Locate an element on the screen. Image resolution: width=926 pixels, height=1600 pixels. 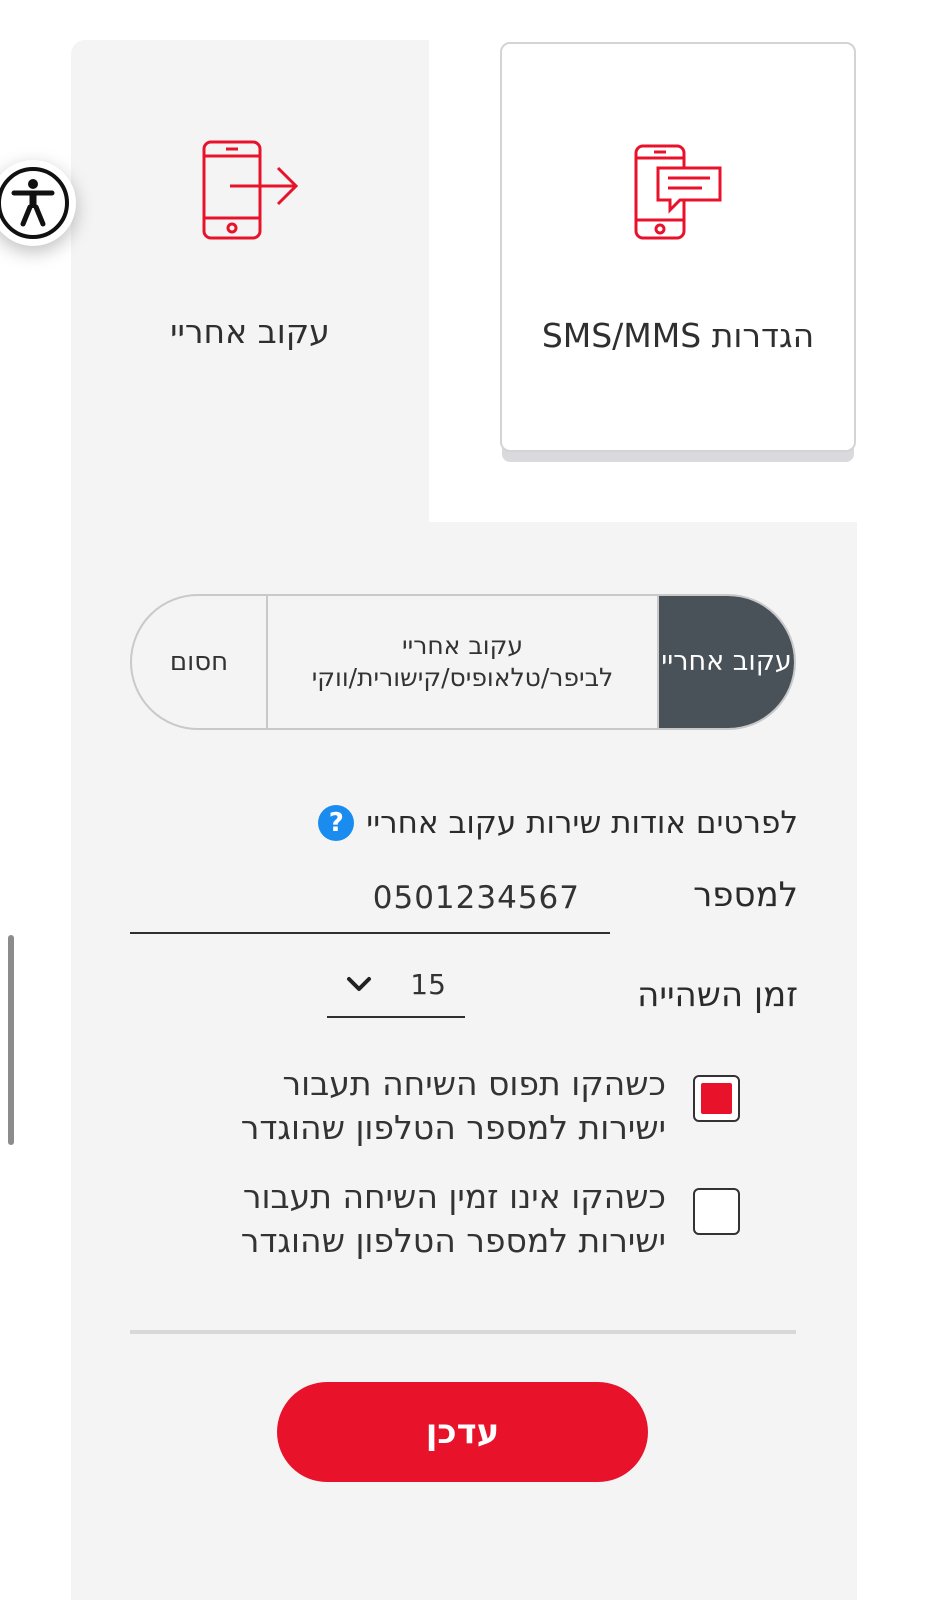
option-line: כשהקו תפוס השיחה תעבור is located at coordinates (474, 1083).